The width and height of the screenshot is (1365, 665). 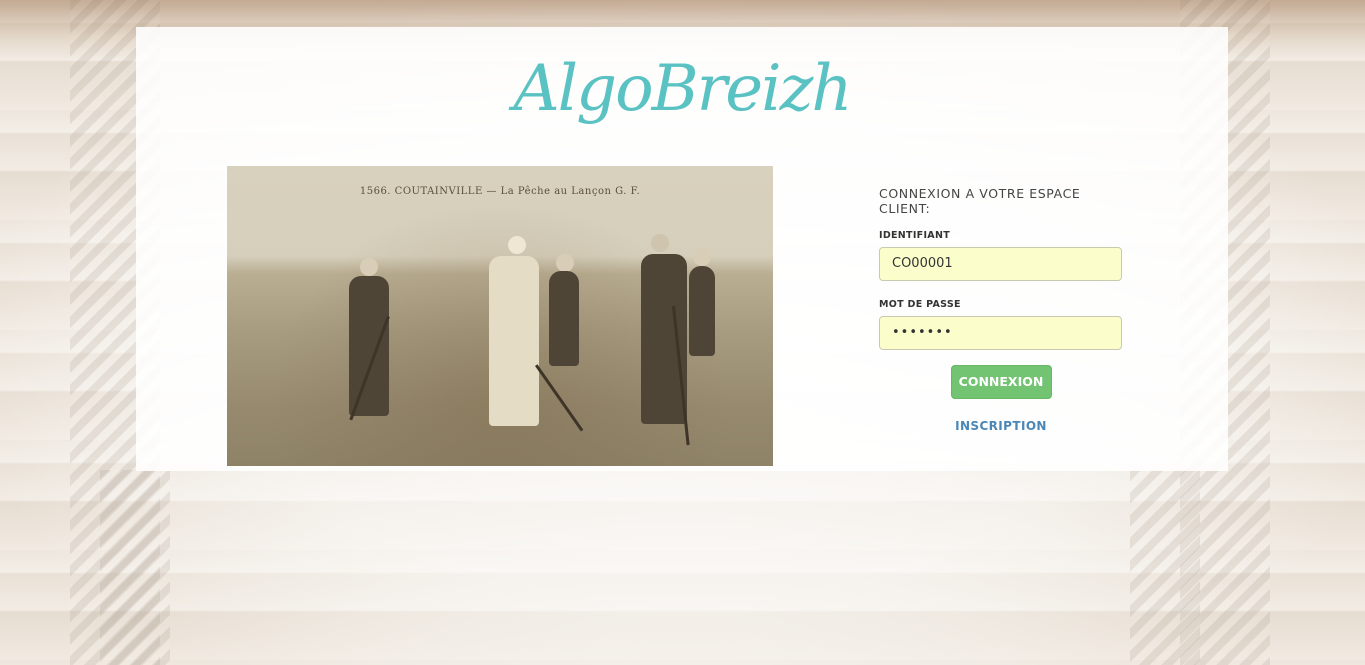 I want to click on password-field: •••••••, so click(x=1000, y=333).